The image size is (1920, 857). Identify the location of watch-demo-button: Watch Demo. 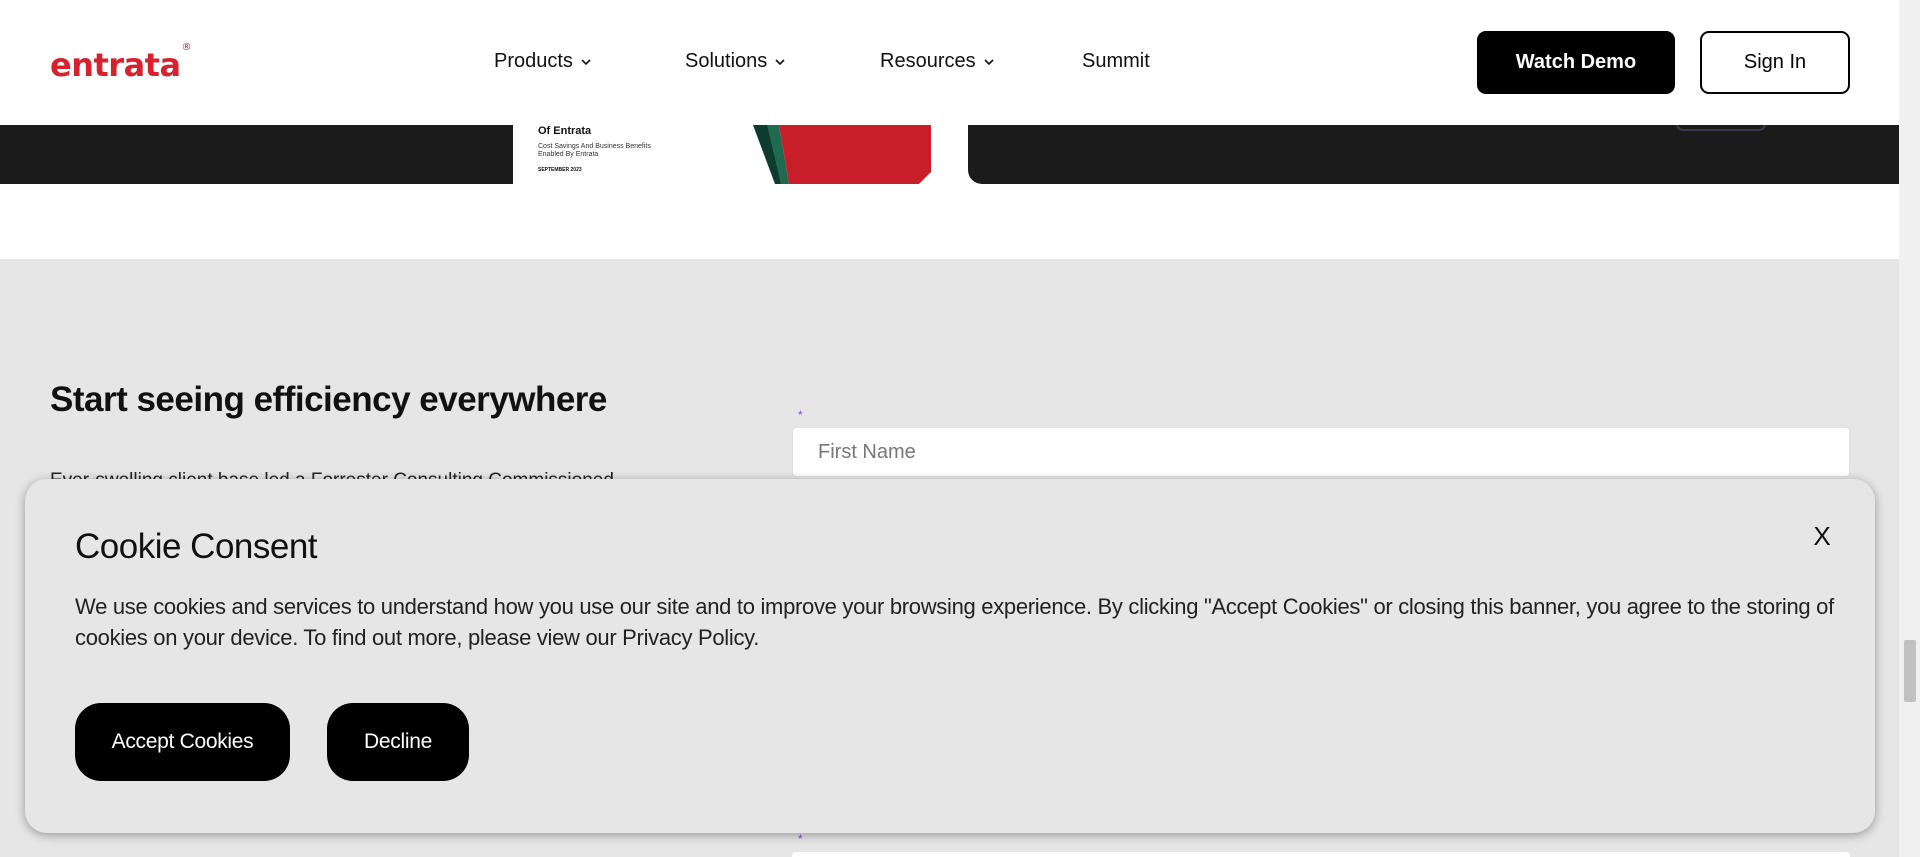
(1576, 62).